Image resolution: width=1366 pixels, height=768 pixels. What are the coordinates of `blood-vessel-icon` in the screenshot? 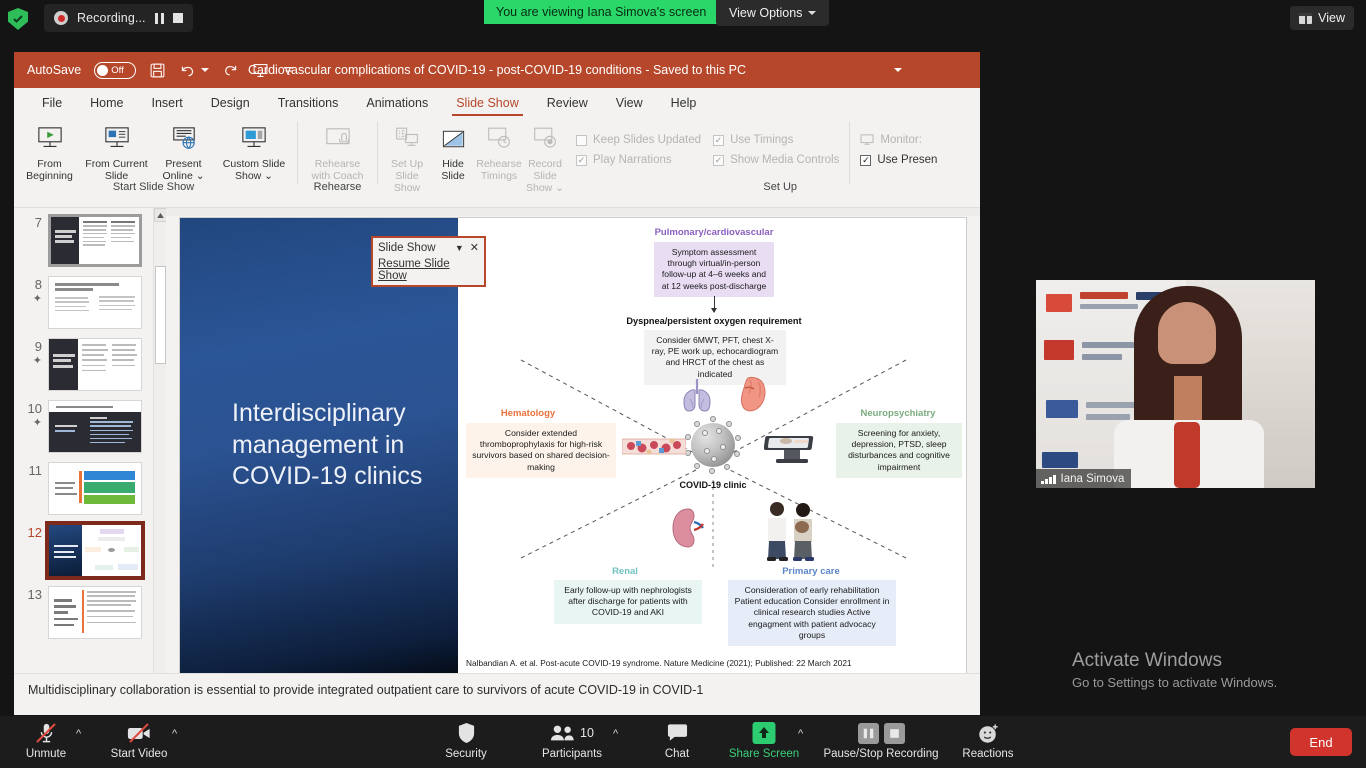 It's located at (654, 446).